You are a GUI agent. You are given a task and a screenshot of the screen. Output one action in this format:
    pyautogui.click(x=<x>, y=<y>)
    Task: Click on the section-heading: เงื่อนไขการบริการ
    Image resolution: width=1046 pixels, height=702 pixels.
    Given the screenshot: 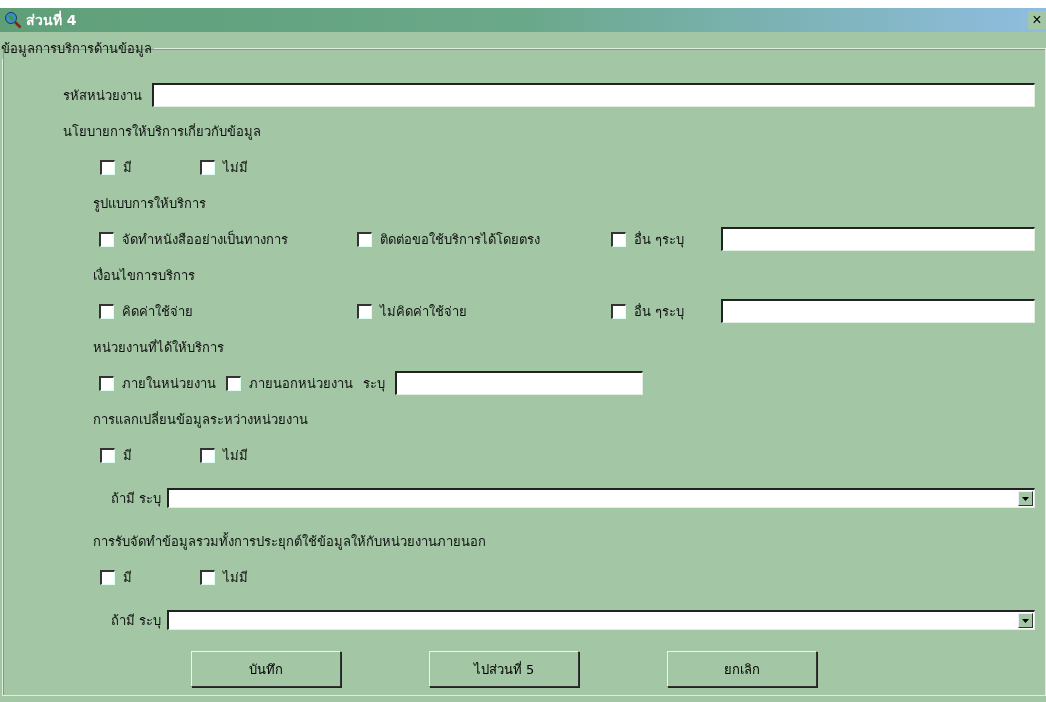 What is the action you would take?
    pyautogui.click(x=144, y=275)
    